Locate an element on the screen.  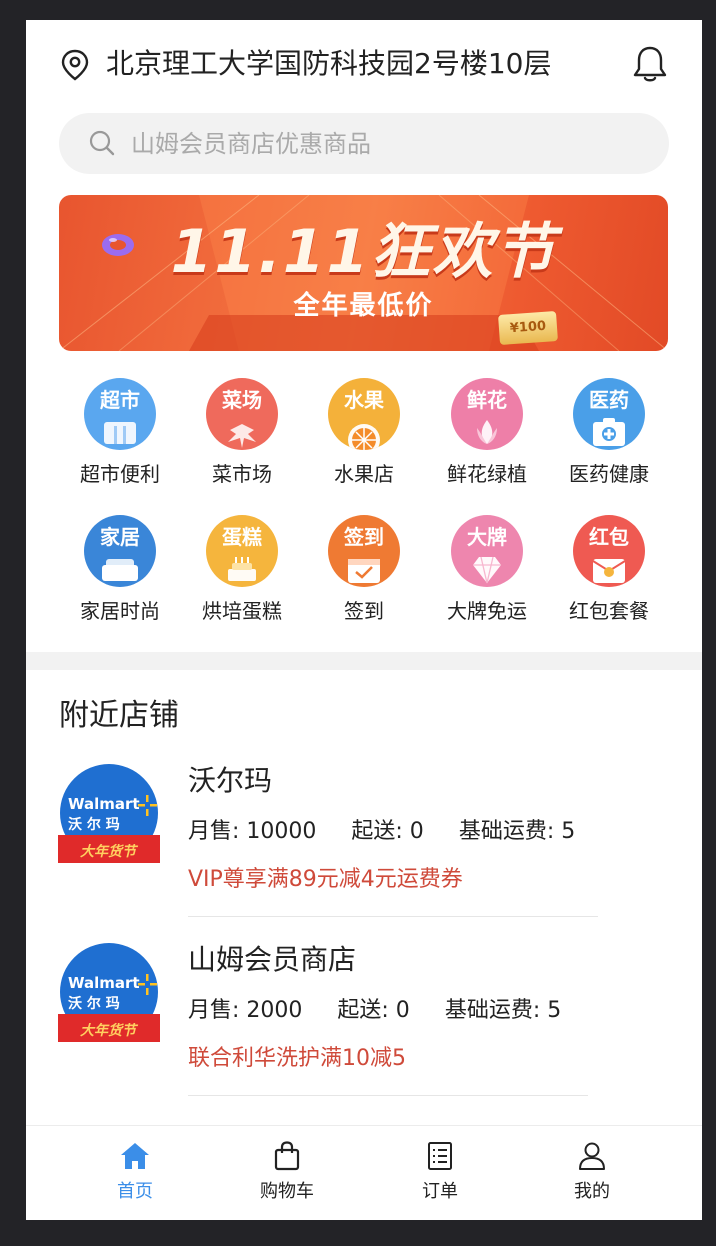
bell-icon is located at coordinates (650, 64).